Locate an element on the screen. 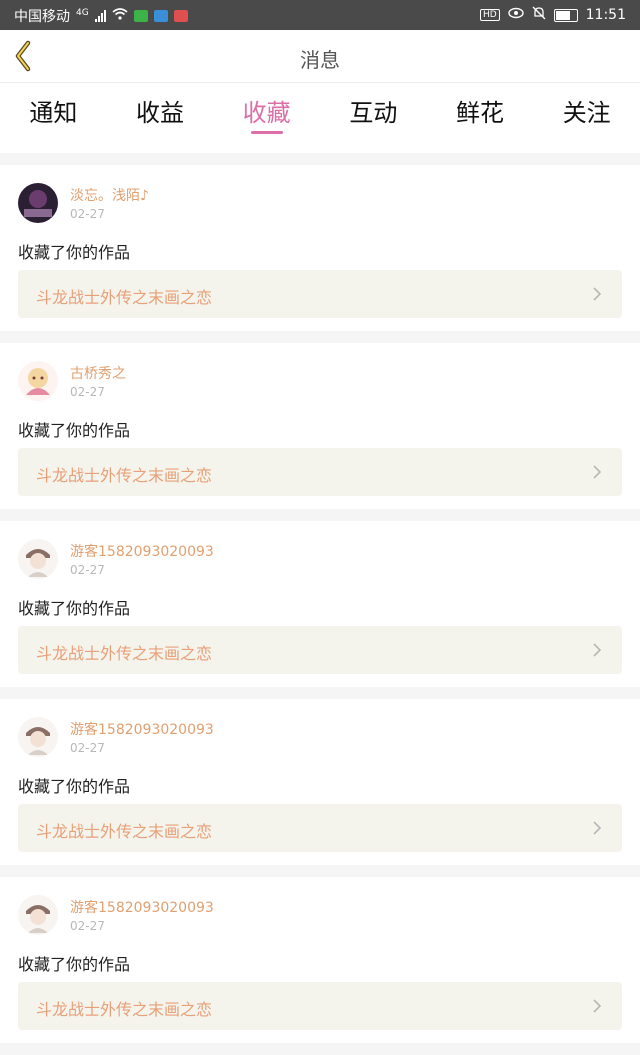 Image resolution: width=640 pixels, height=1055 pixels. tab-flowers: 鲜花 is located at coordinates (480, 118).